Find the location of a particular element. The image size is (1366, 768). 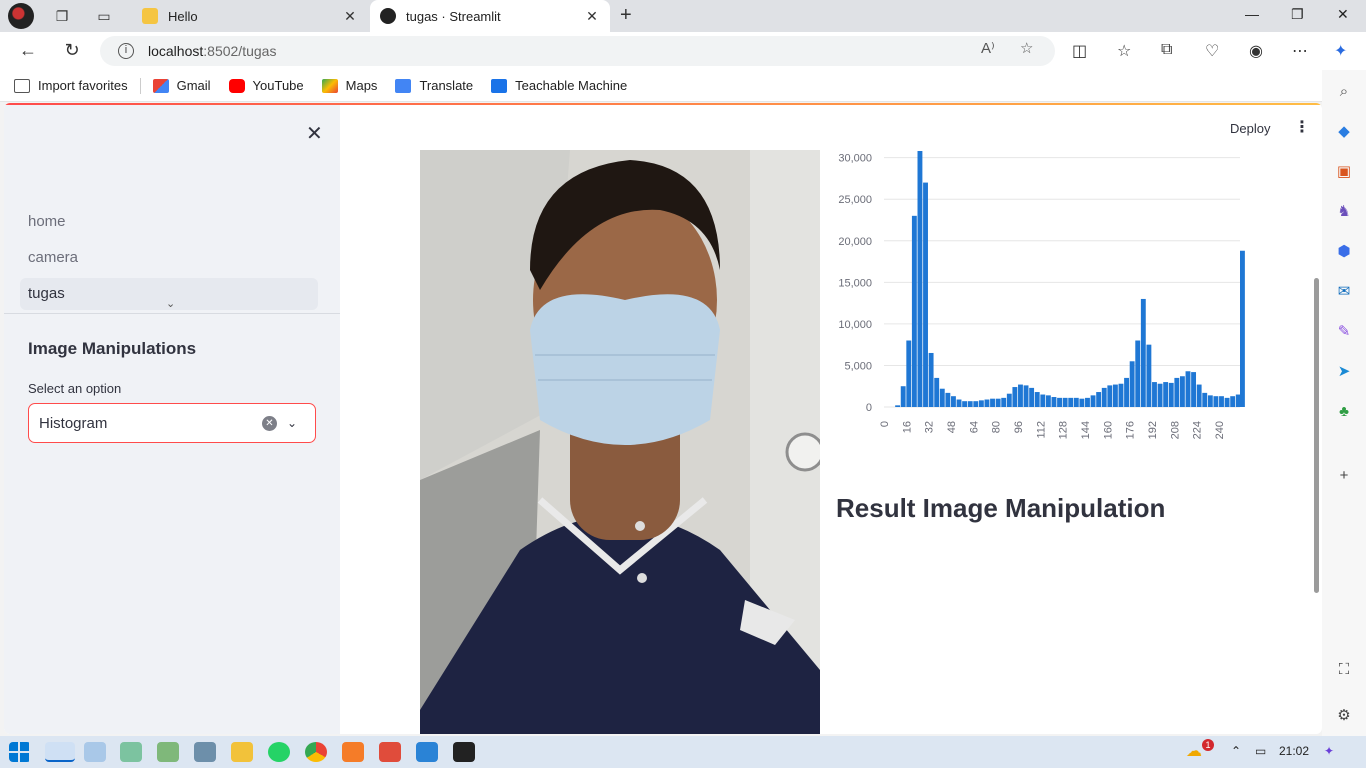

tray-chevron-icon: ⌃ is located at coordinates (1236, 751).